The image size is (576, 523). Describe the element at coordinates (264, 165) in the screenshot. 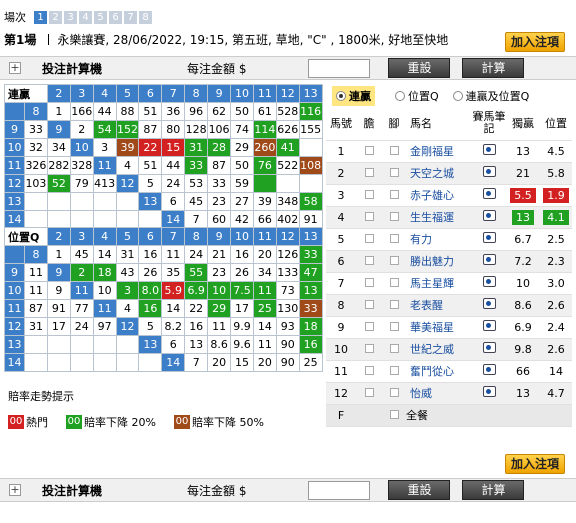

I see `odds-cell: 76` at that location.